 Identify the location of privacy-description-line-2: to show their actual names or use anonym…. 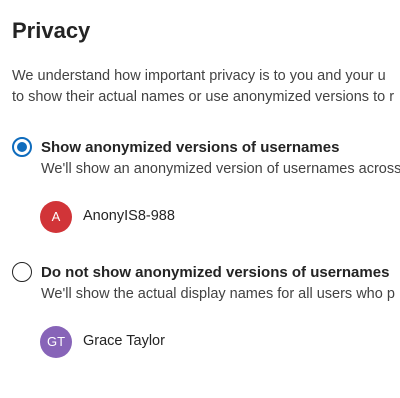
(203, 97).